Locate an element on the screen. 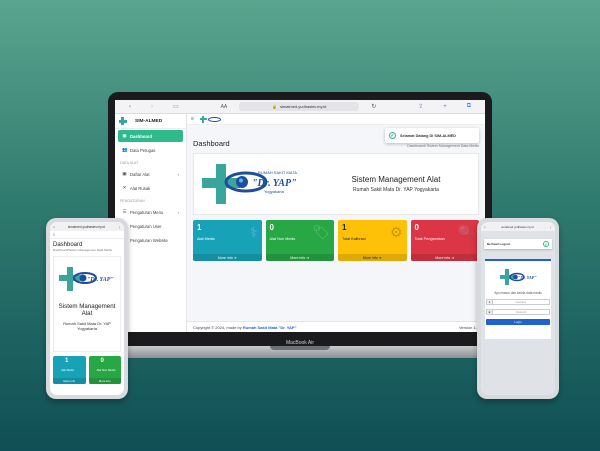 The height and width of the screenshot is (451, 600). sidebar-item-daftar-alat: ▣ Daftar Alat ‹ is located at coordinates (150, 174).